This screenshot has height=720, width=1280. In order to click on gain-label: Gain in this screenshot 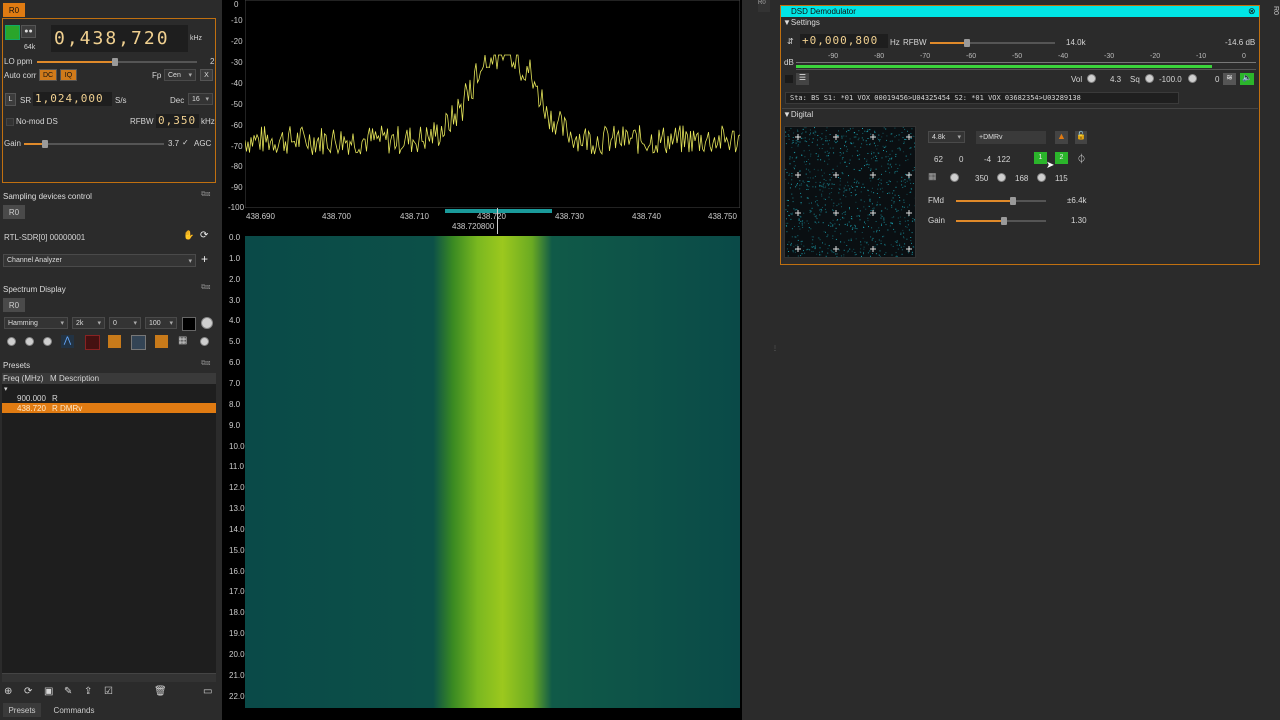, I will do `click(12, 143)`.